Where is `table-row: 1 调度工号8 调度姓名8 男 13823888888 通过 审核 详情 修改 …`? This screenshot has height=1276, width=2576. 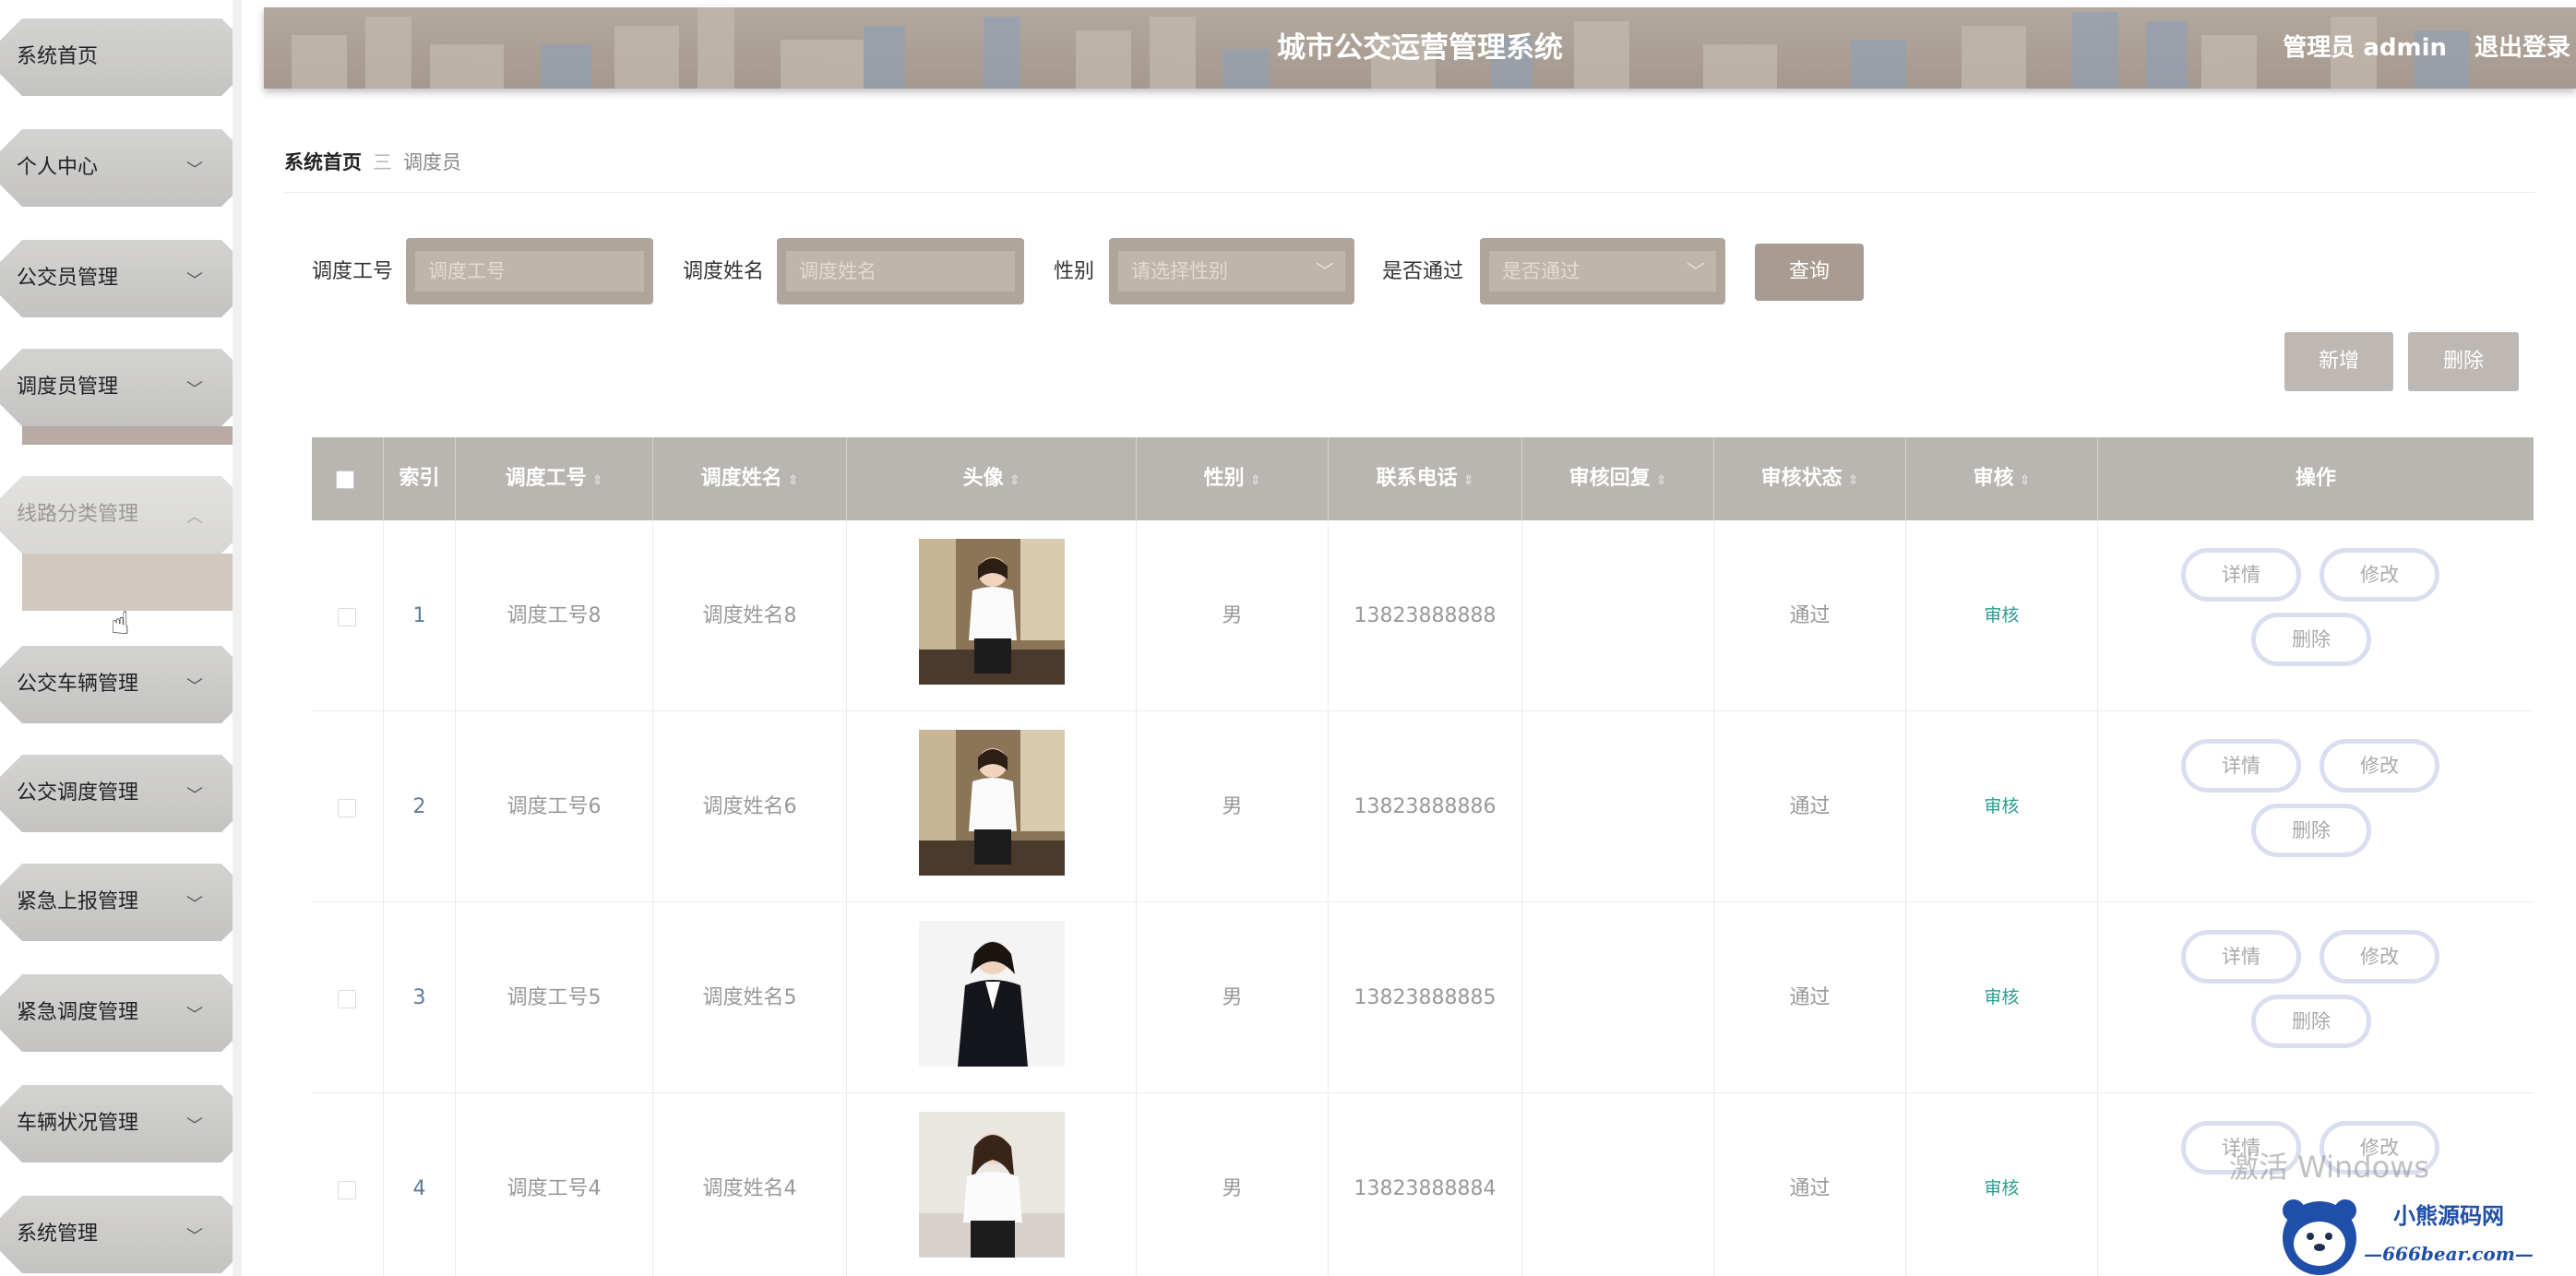
table-row: 1 调度工号8 调度姓名8 男 13823888888 通过 审核 详情 修改 … is located at coordinates (1423, 615).